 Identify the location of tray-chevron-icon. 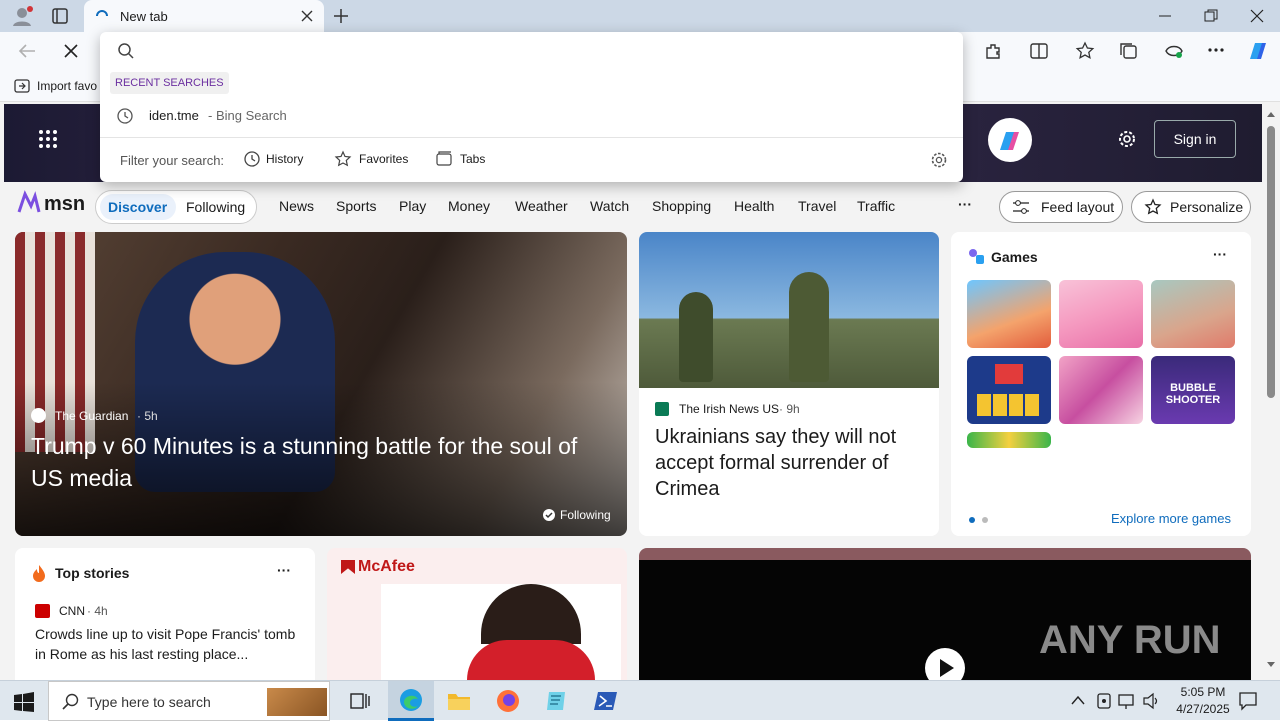
(1078, 700).